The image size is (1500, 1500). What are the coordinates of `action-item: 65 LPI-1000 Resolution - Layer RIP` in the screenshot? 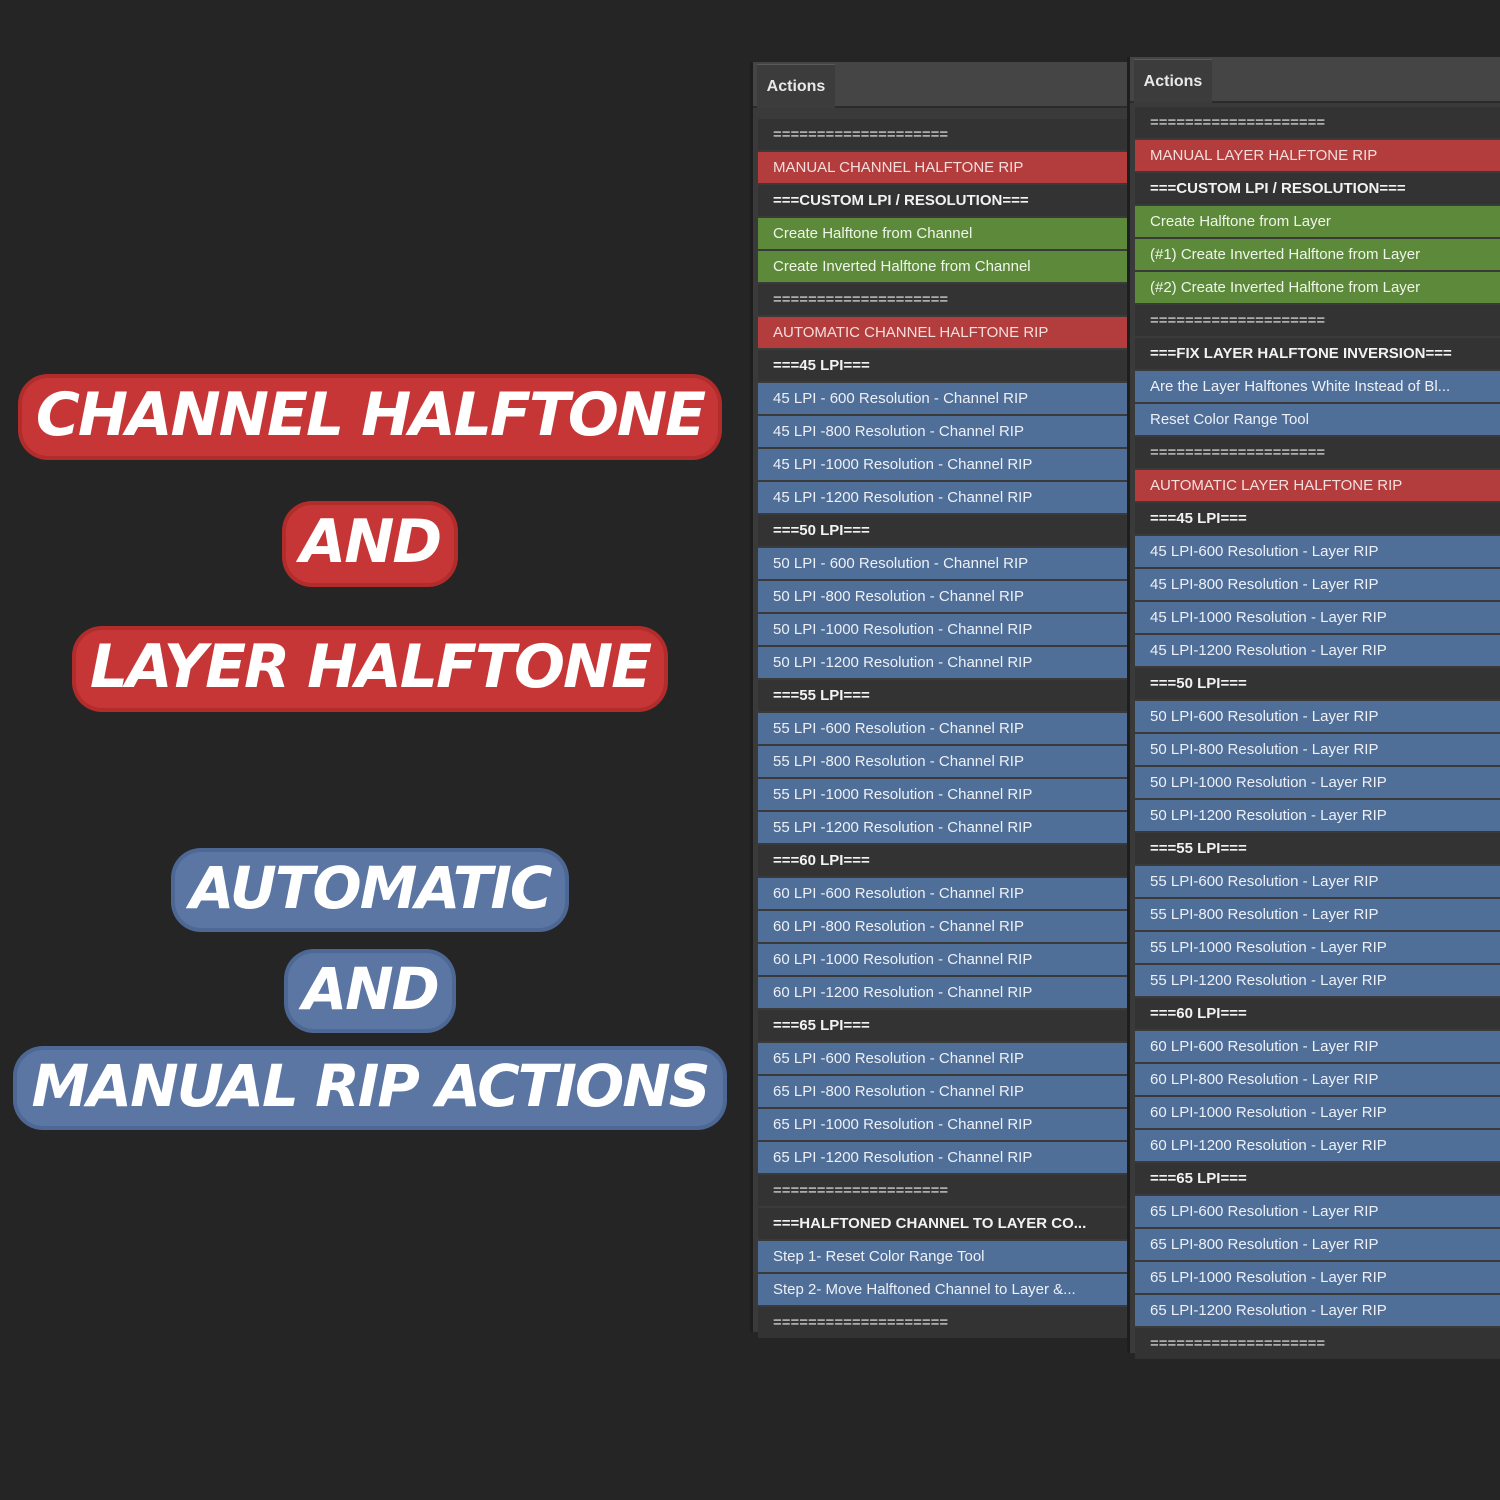 It's located at (1317, 1277).